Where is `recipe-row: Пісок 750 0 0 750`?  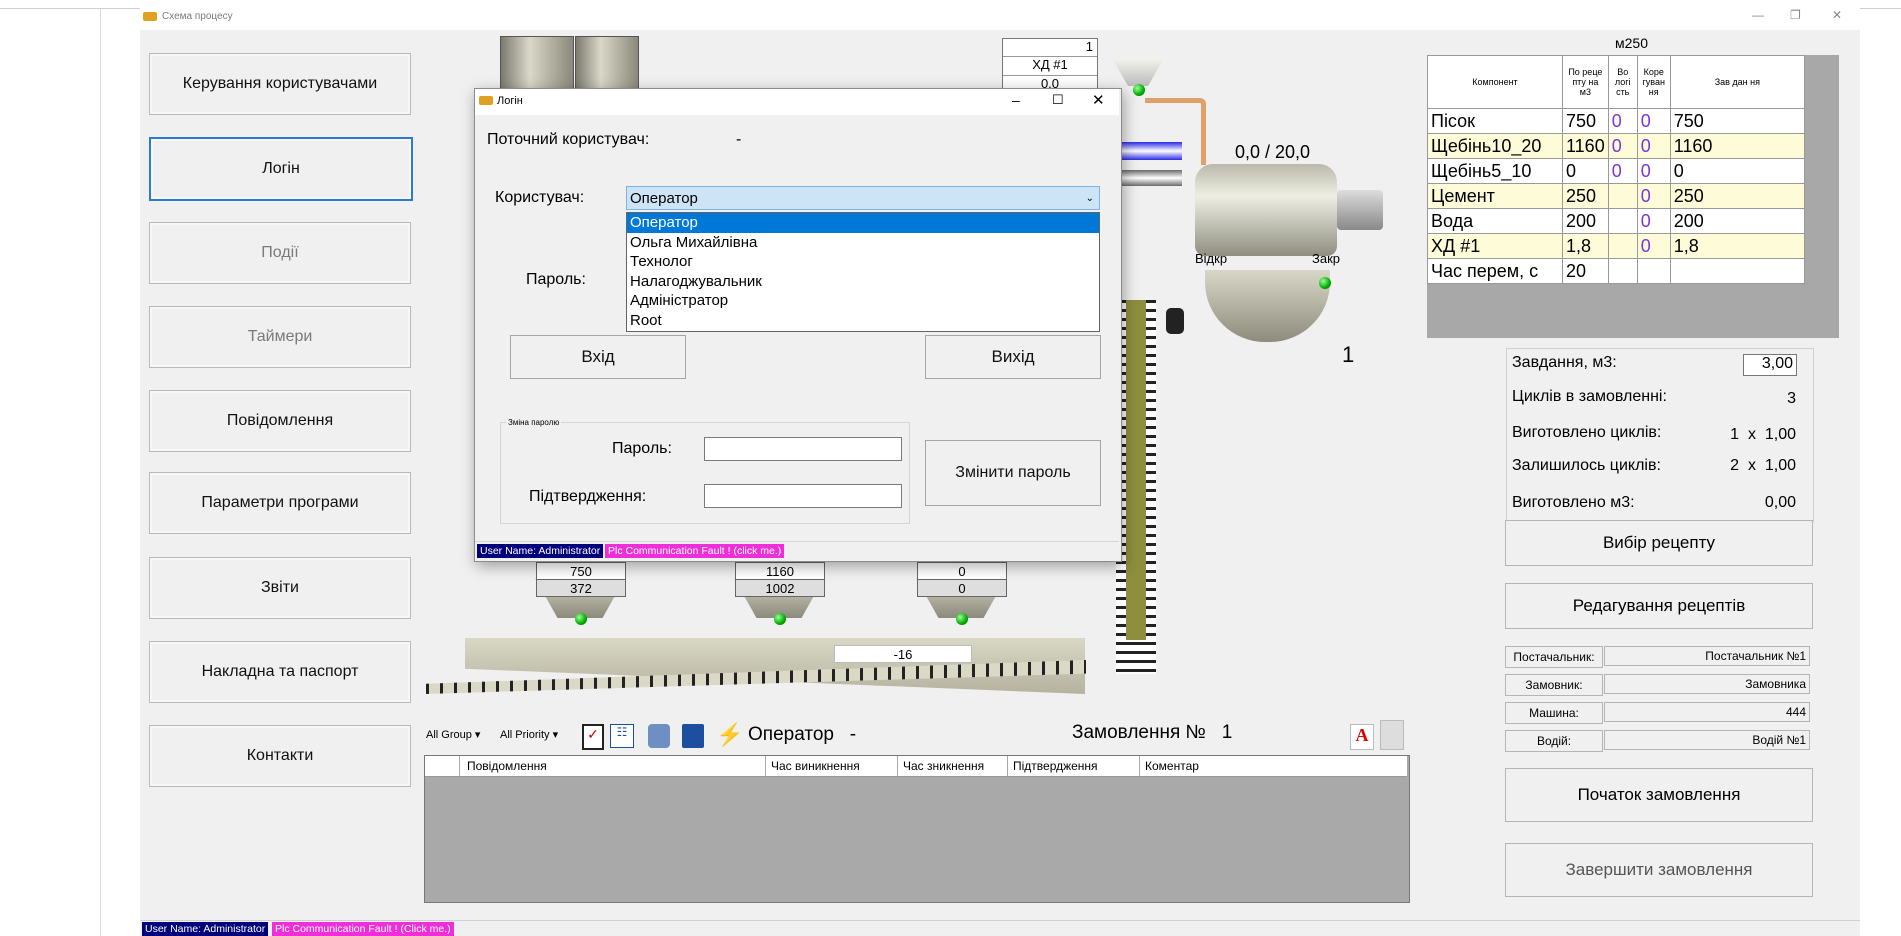
recipe-row: Пісок 750 0 0 750 is located at coordinates (1616, 121).